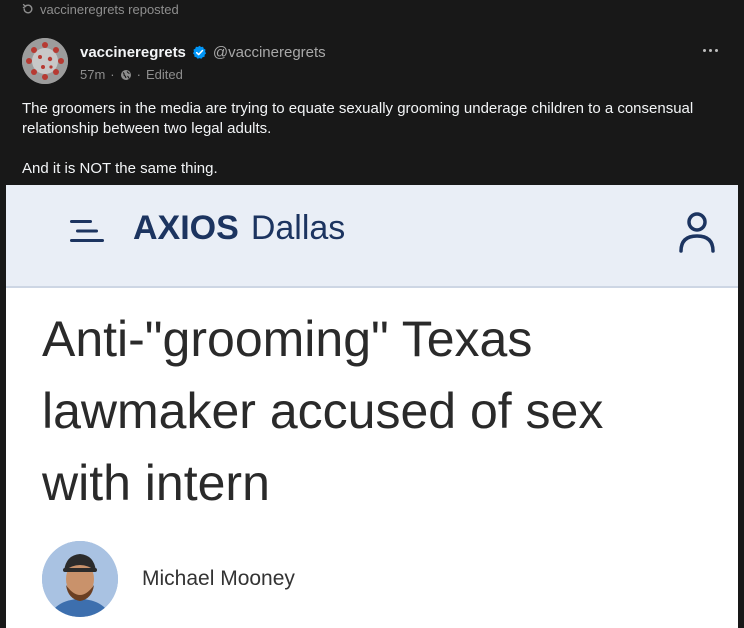 The image size is (744, 628). I want to click on repost-icon, so click(27, 8).